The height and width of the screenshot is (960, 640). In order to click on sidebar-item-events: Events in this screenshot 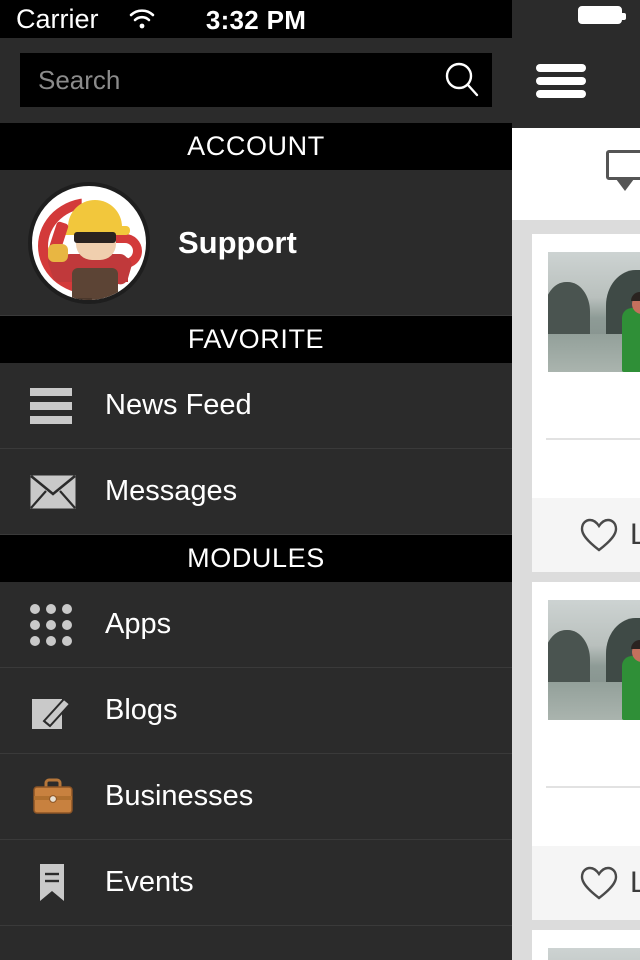, I will do `click(256, 883)`.